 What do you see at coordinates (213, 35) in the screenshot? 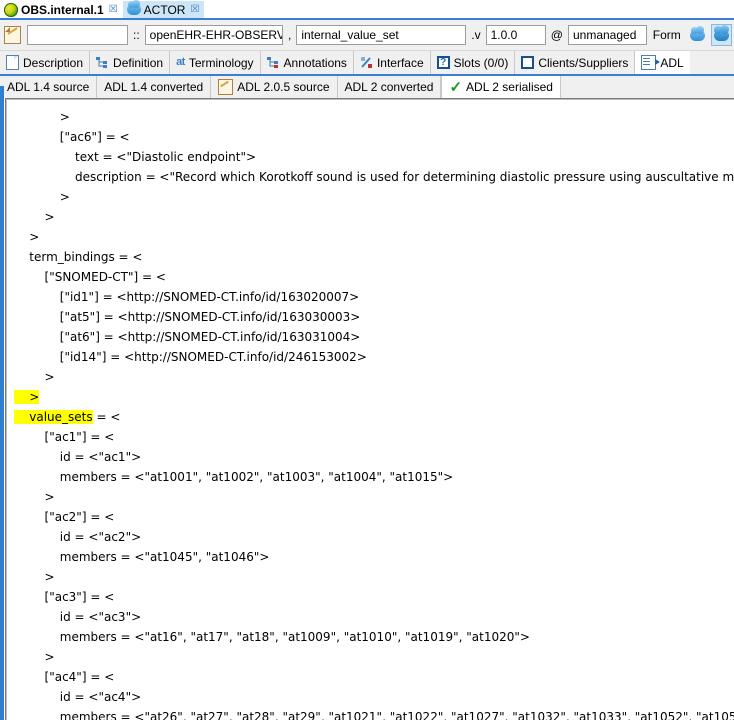
I see `rm-class-input: openEHR-EHR-OBSERVATIO` at bounding box center [213, 35].